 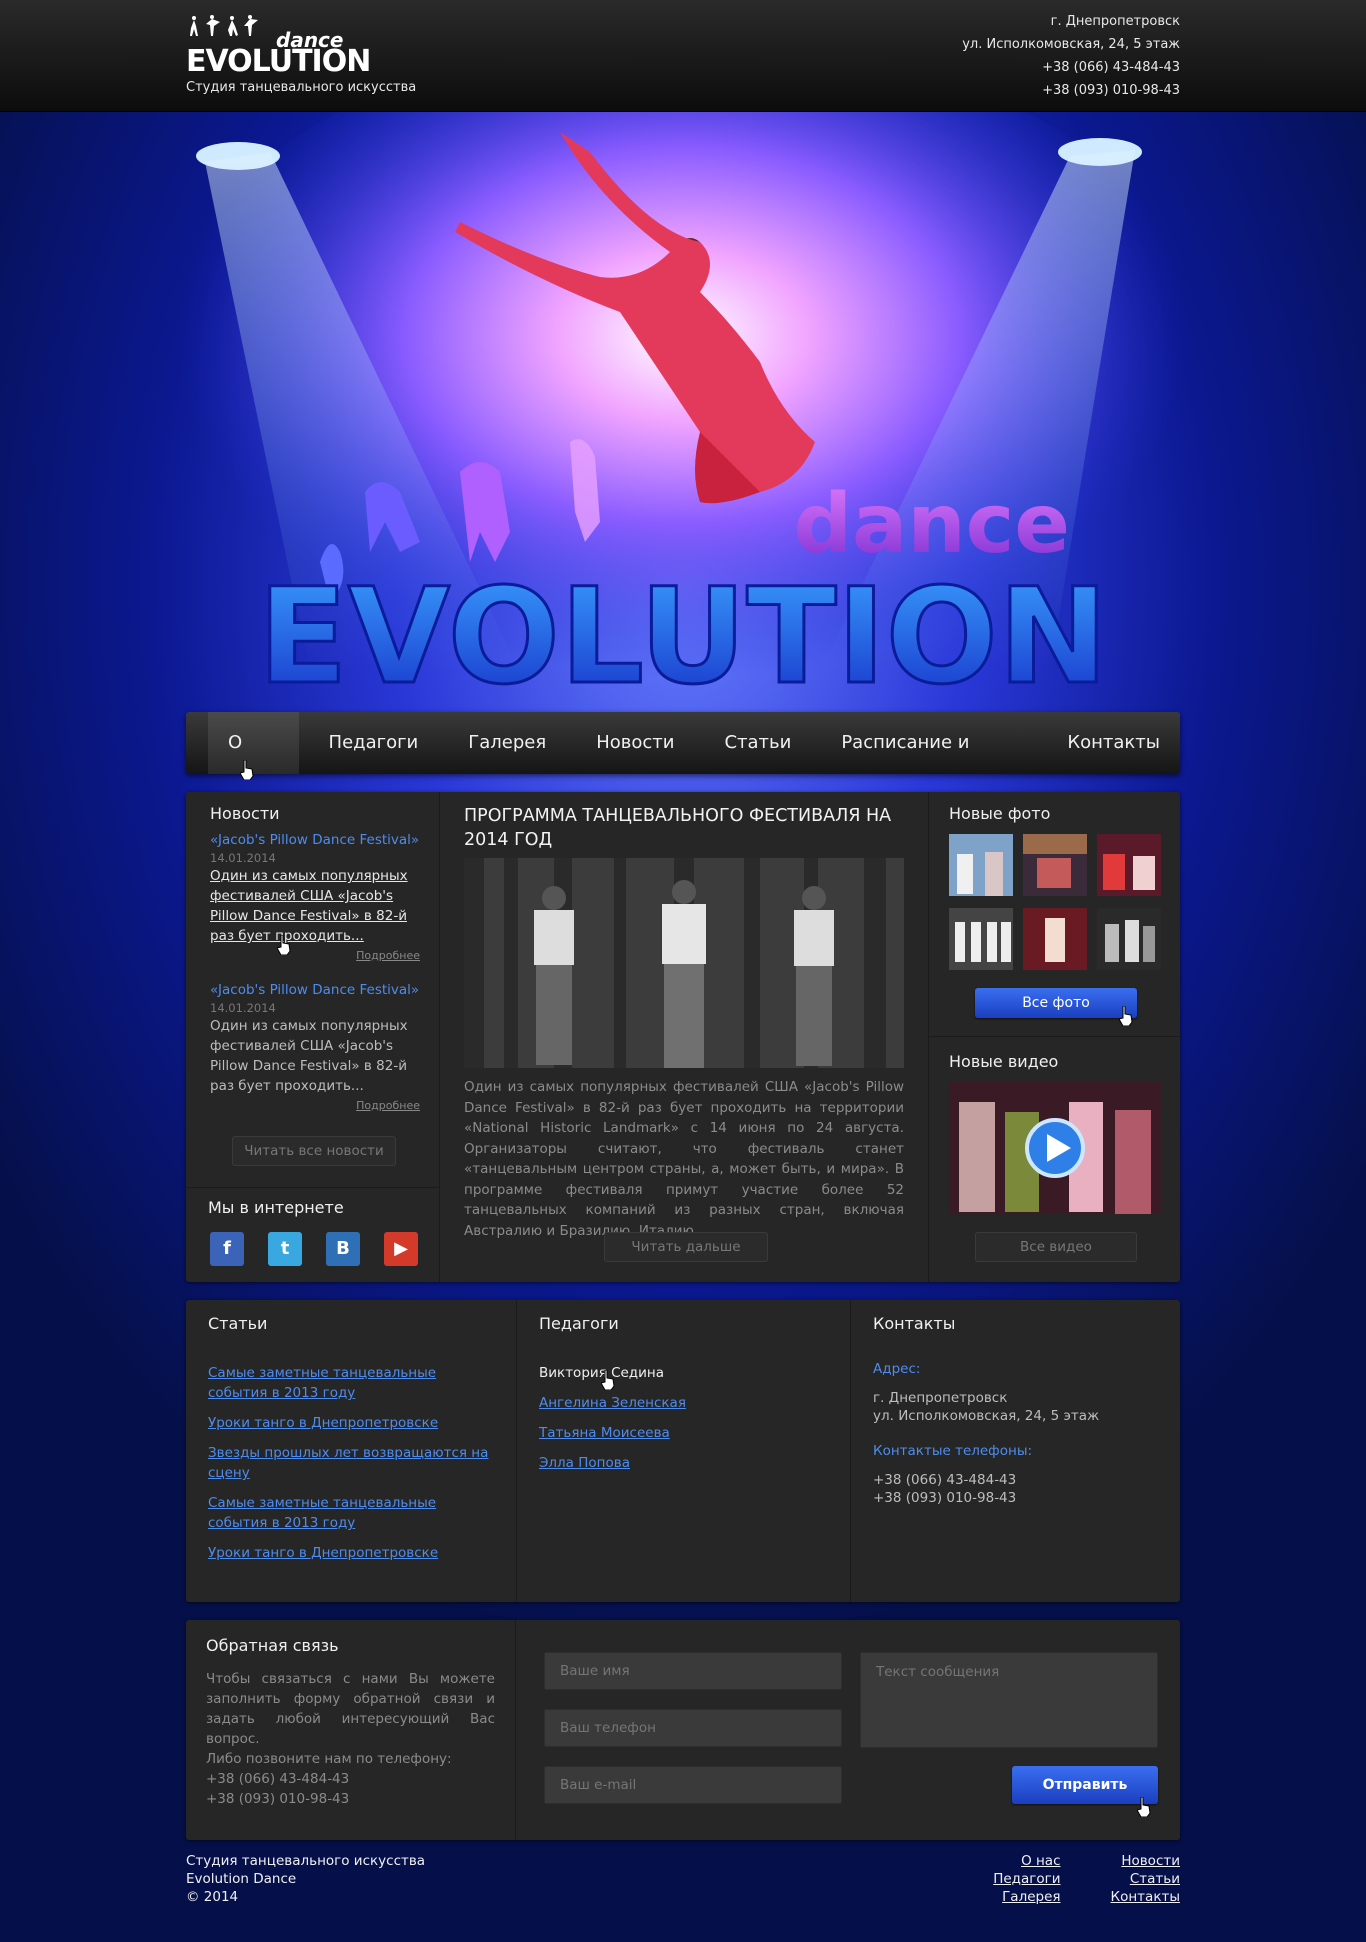 I want to click on articles-title: Статьи, so click(x=238, y=1323).